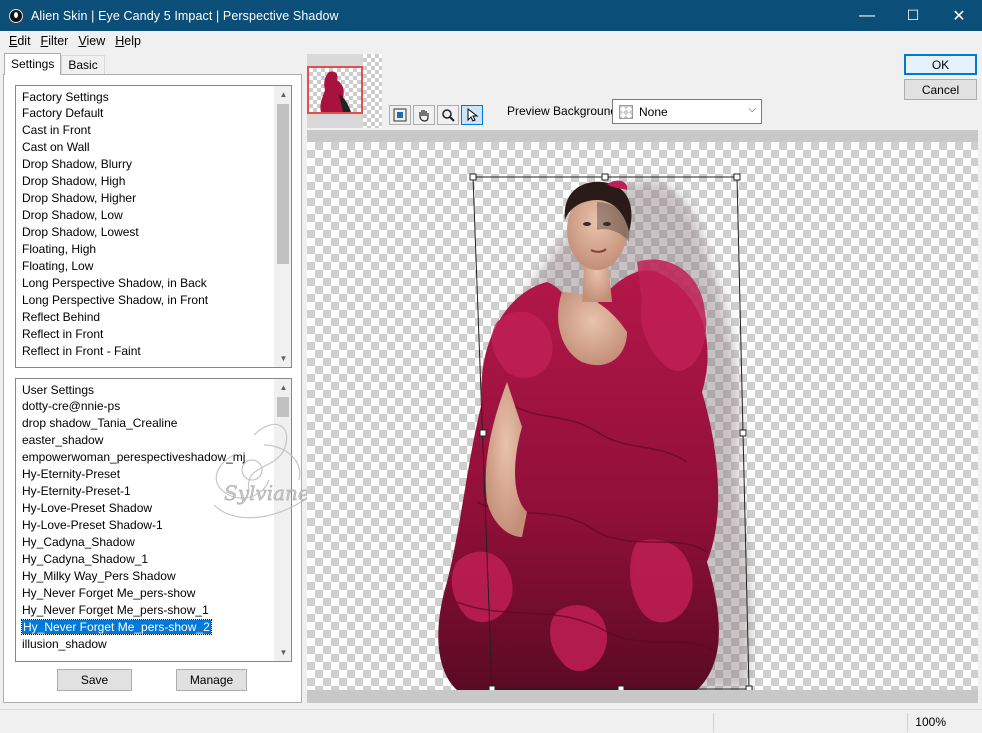 The image size is (982, 733). Describe the element at coordinates (400, 115) in the screenshot. I see `toggle-preview-icon` at that location.